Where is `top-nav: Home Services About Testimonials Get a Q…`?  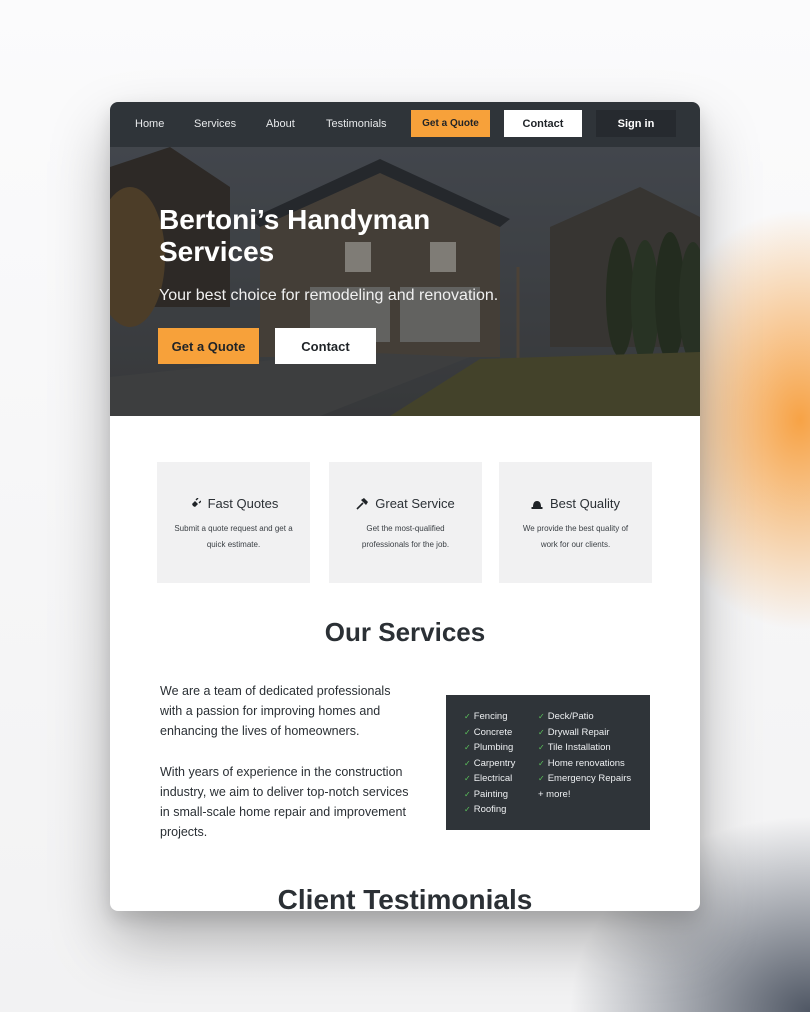
top-nav: Home Services About Testimonials Get a Q… is located at coordinates (405, 124).